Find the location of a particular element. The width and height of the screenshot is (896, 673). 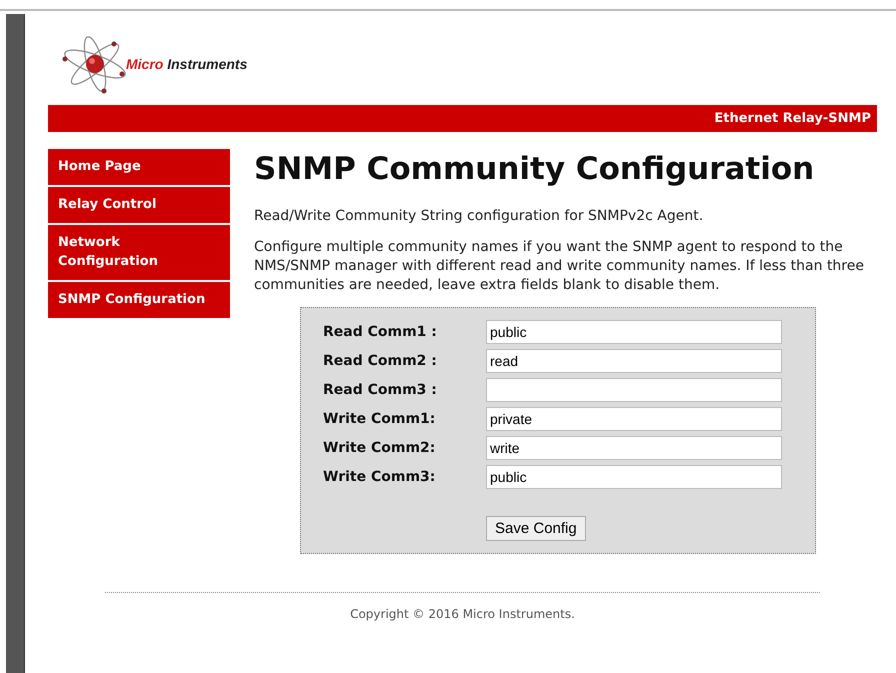

community-field is located at coordinates (634, 390).